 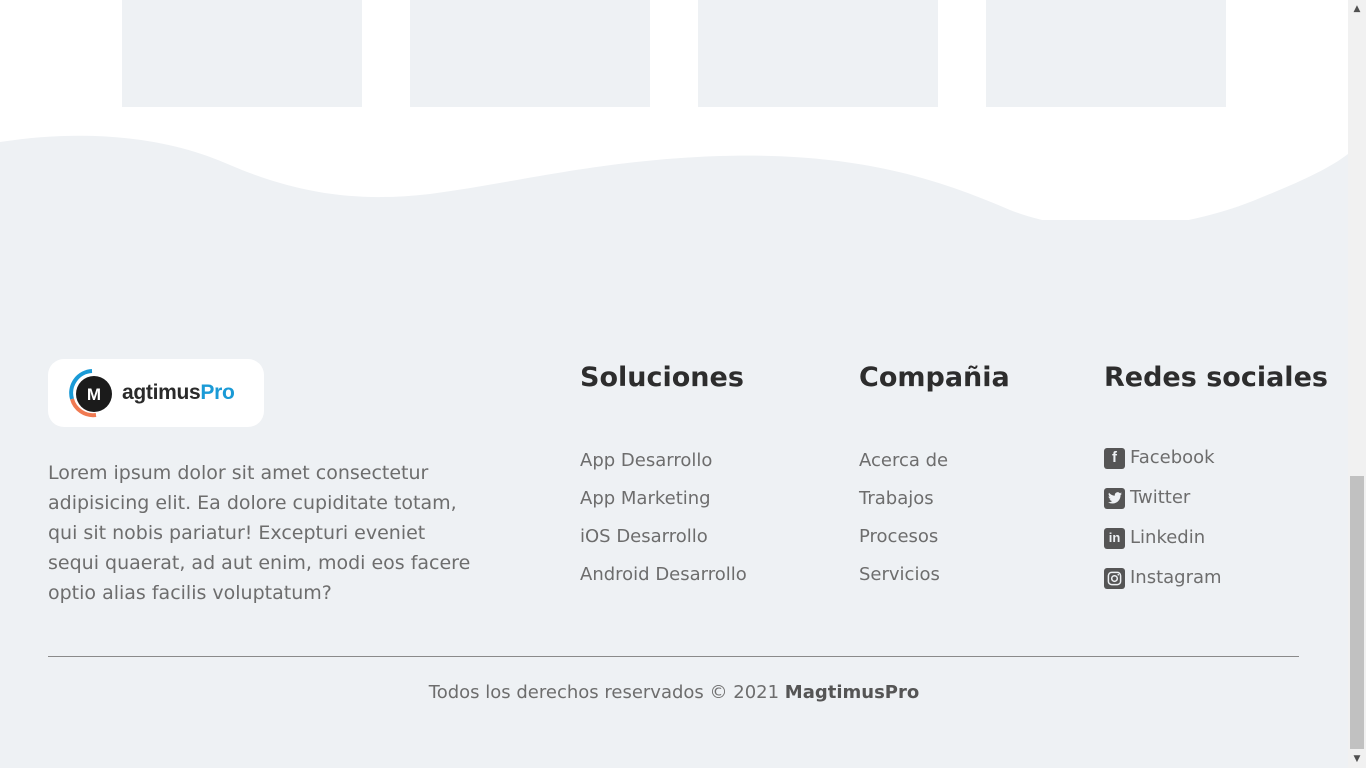 I want to click on footer-logo: M agtimusPro, so click(x=156, y=393).